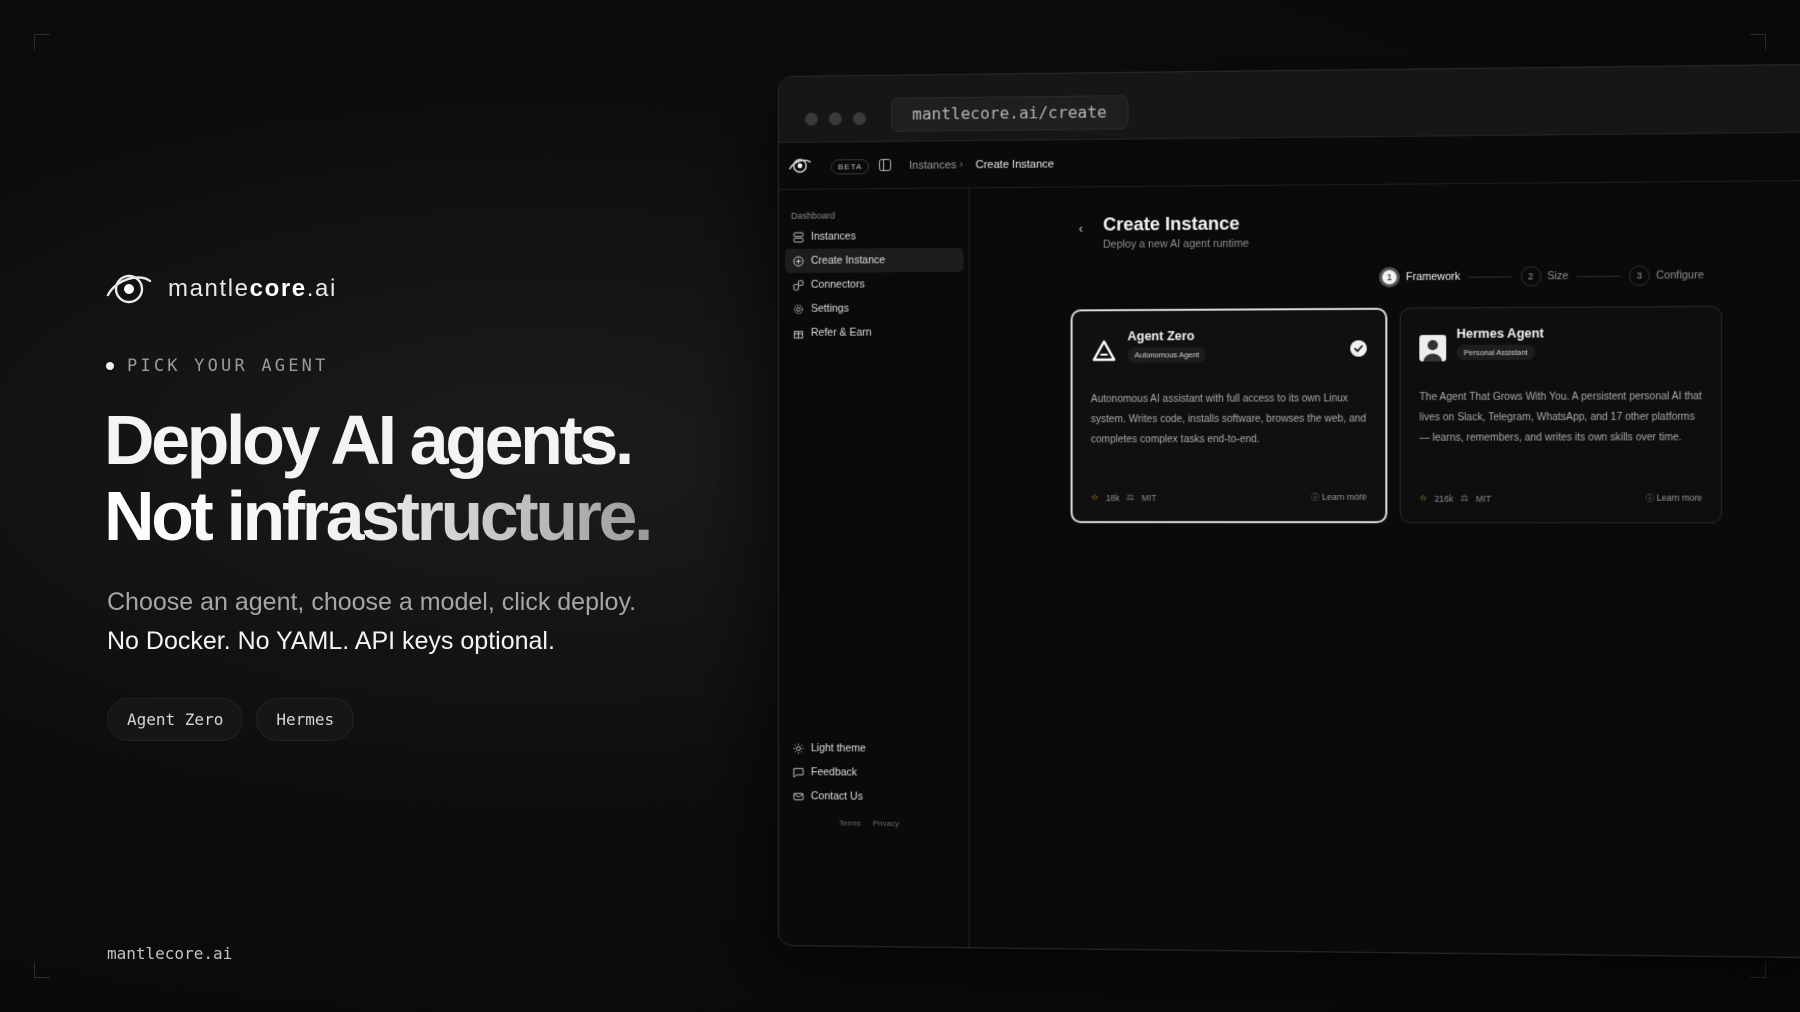 The image size is (1800, 1012). What do you see at coordinates (812, 215) in the screenshot?
I see `sidebar-section-title: Dashboard` at bounding box center [812, 215].